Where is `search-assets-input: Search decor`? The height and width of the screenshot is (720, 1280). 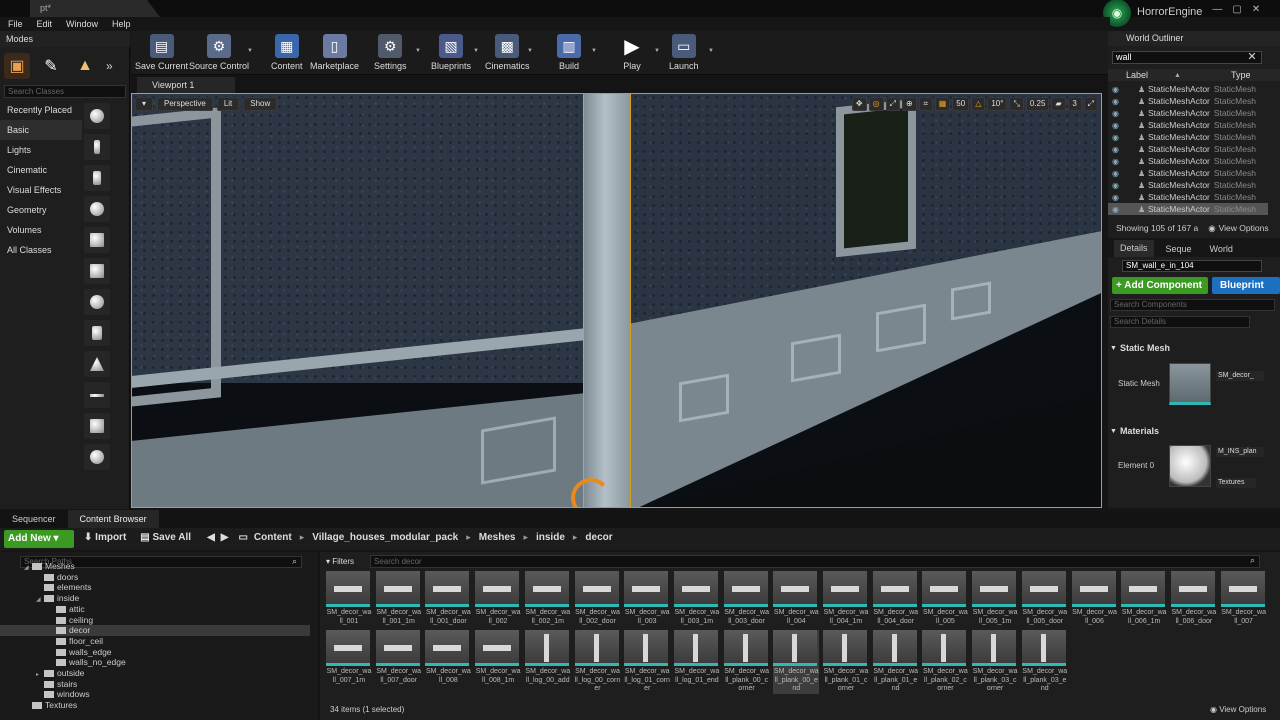
search-assets-input: Search decor is located at coordinates (815, 561).